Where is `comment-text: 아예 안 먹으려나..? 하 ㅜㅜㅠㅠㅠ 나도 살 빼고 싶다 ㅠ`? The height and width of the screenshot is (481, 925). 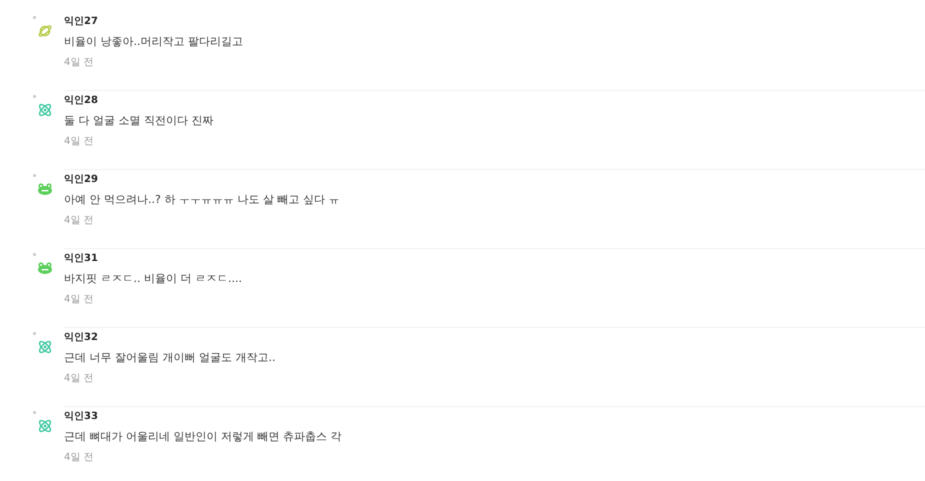 comment-text: 아예 안 먹으려나..? 하 ㅜㅜㅠㅠㅠ 나도 살 빼고 싶다 ㅠ is located at coordinates (202, 200).